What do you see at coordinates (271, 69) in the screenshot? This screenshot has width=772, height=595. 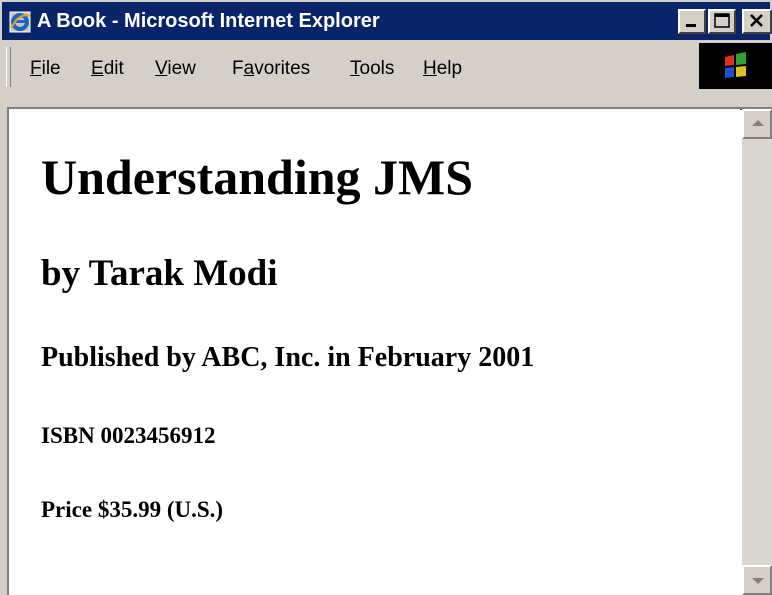 I see `menu-favorites: Favorites` at bounding box center [271, 69].